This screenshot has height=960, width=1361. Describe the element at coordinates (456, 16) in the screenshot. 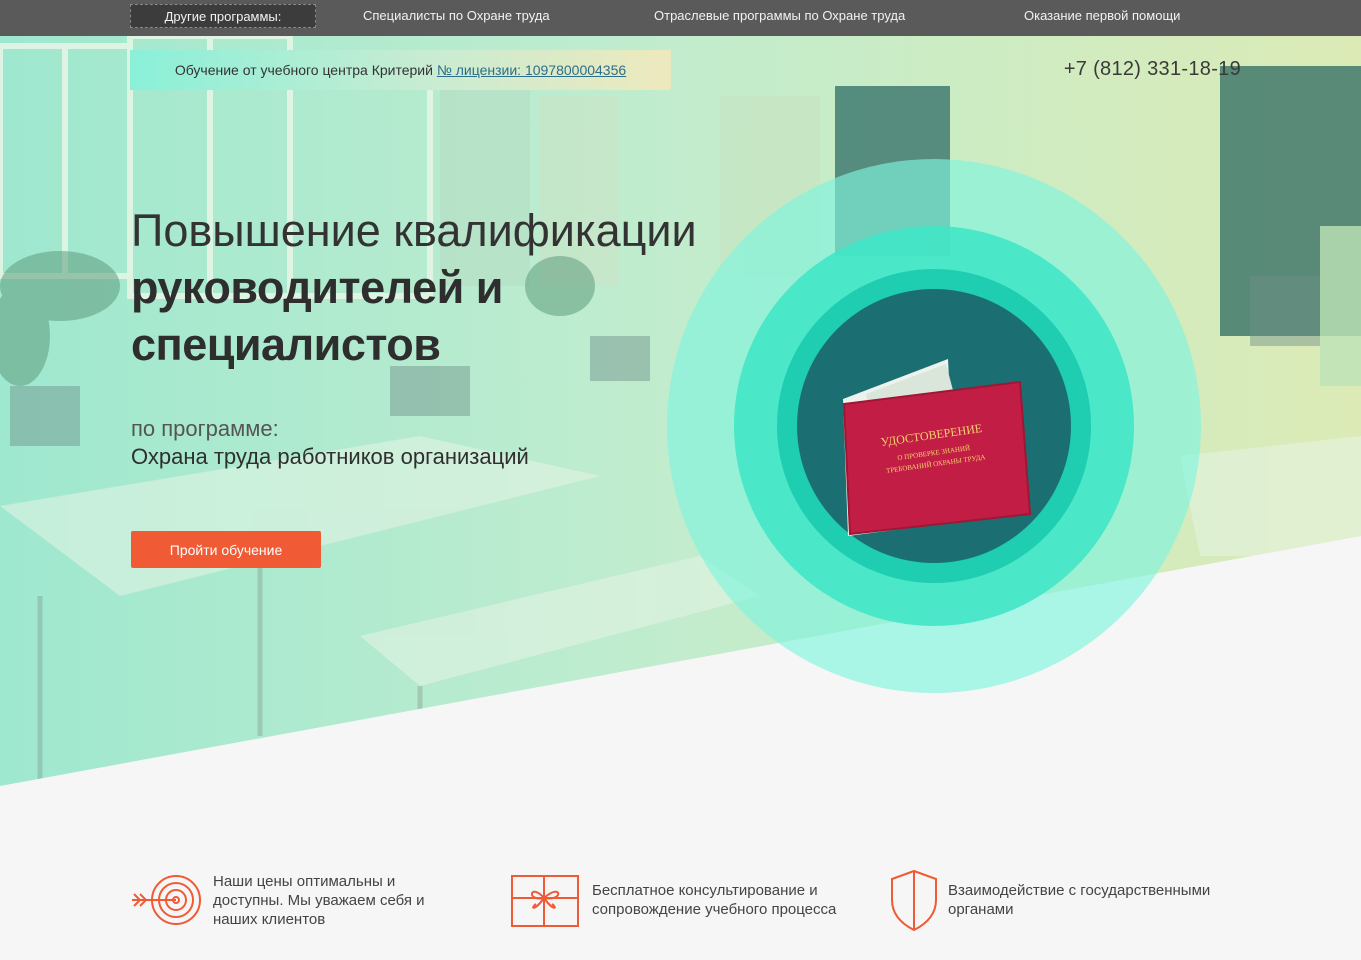

I see `nav-item-safety-specialists: Специалисты по Охране труда` at that location.